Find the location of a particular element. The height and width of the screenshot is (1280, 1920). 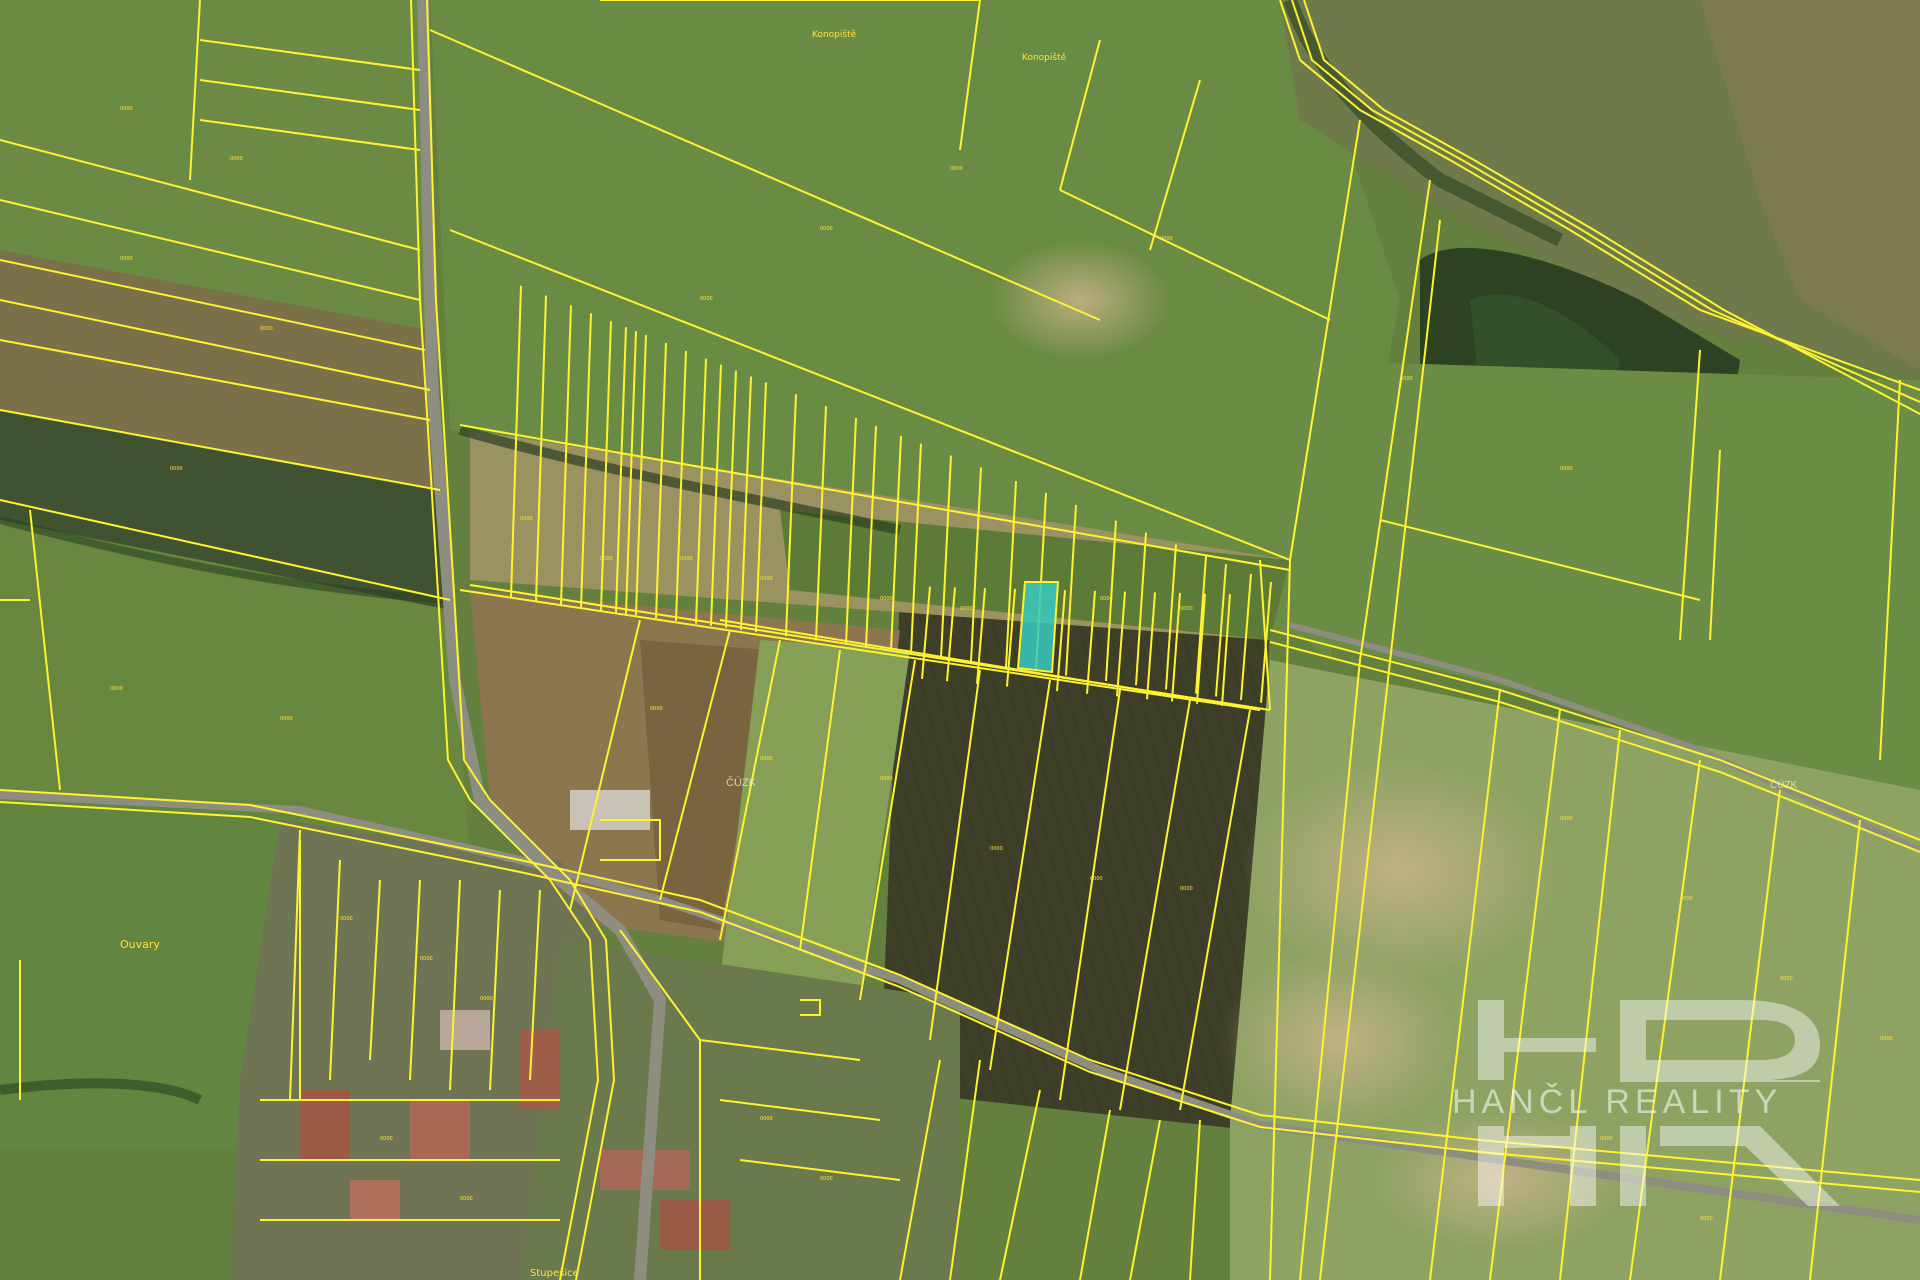

label-cuzk-1: ČÚZK is located at coordinates (741, 782).